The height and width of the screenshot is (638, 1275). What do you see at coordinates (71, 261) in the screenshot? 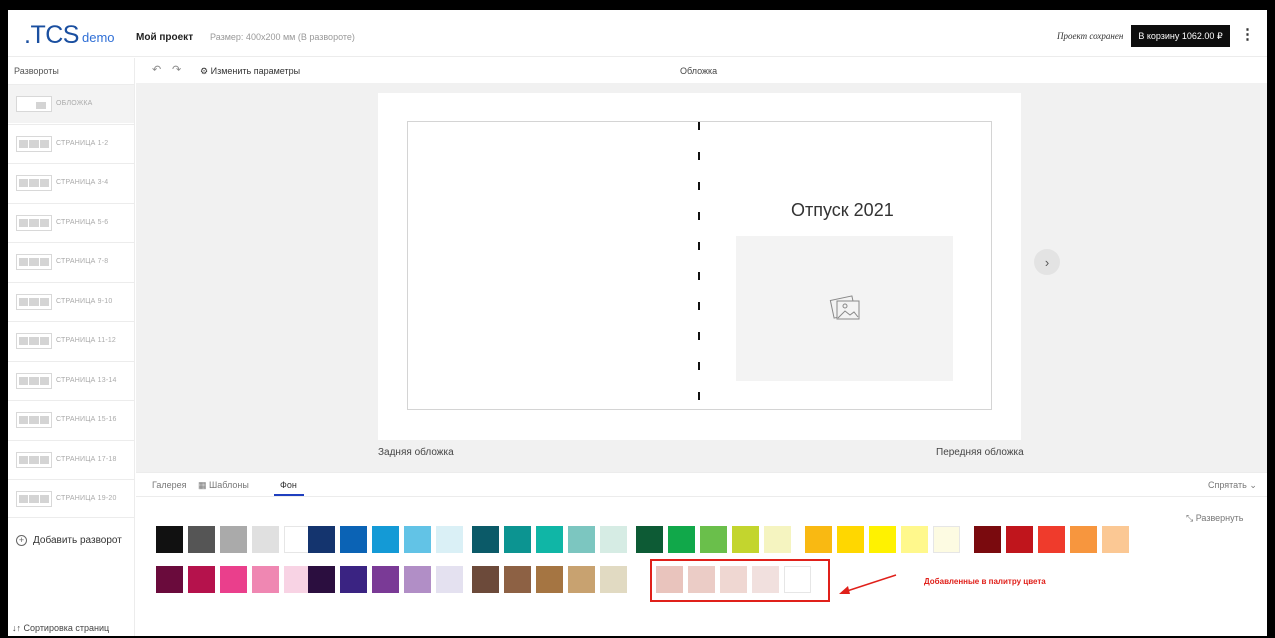
I see `sidebar-item-page: СТРАНИЦА 7-8` at bounding box center [71, 261].